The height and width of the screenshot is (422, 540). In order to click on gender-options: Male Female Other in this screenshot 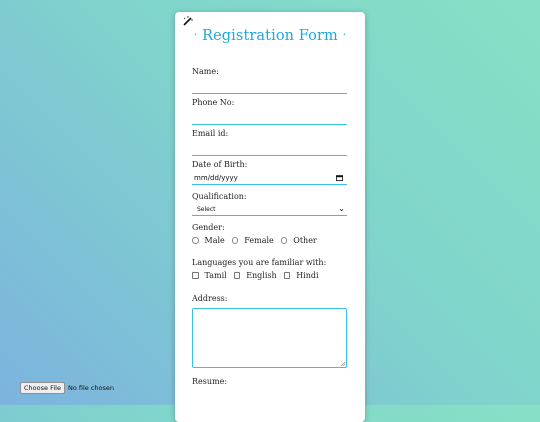, I will do `click(258, 240)`.